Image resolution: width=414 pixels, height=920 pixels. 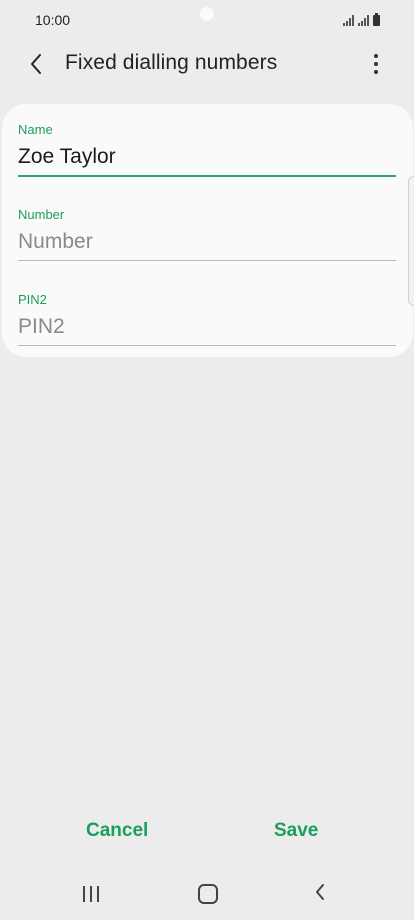 What do you see at coordinates (171, 62) in the screenshot?
I see `page-title: Fixed dialling numbers` at bounding box center [171, 62].